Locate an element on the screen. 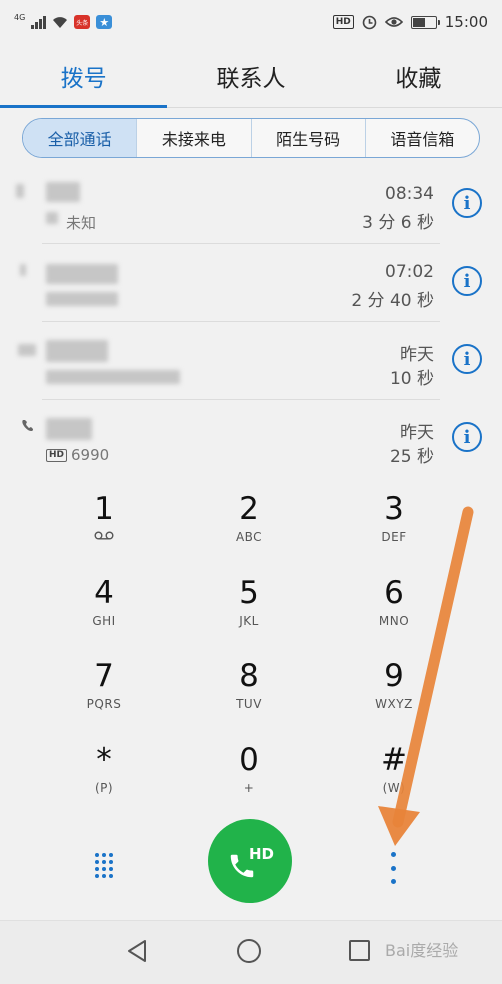 The image size is (502, 984). key-1: 1 is located at coordinates (104, 516).